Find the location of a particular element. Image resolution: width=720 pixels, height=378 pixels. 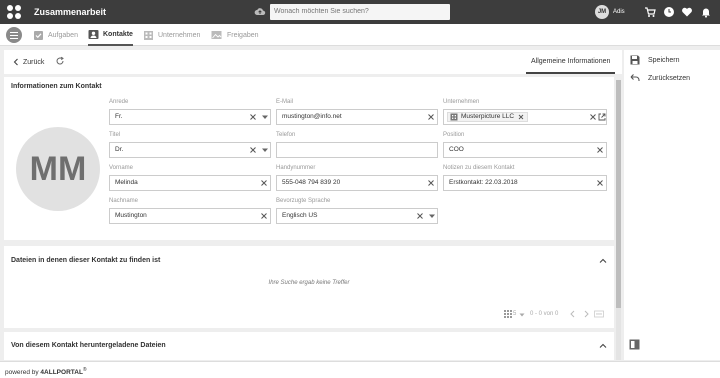

clock-icon is located at coordinates (669, 12).